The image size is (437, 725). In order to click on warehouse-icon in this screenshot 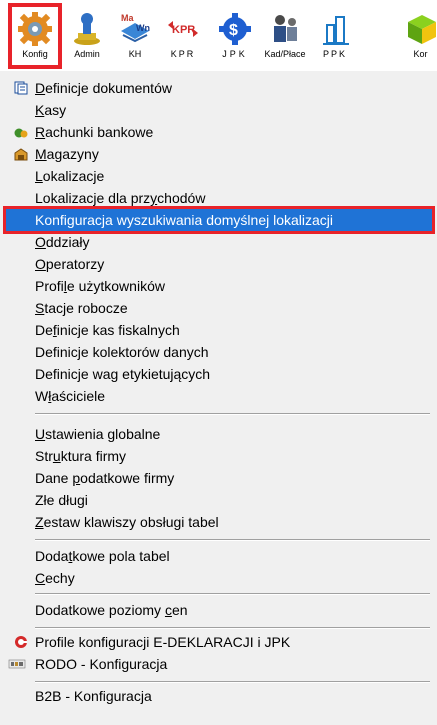, I will do `click(21, 154)`.